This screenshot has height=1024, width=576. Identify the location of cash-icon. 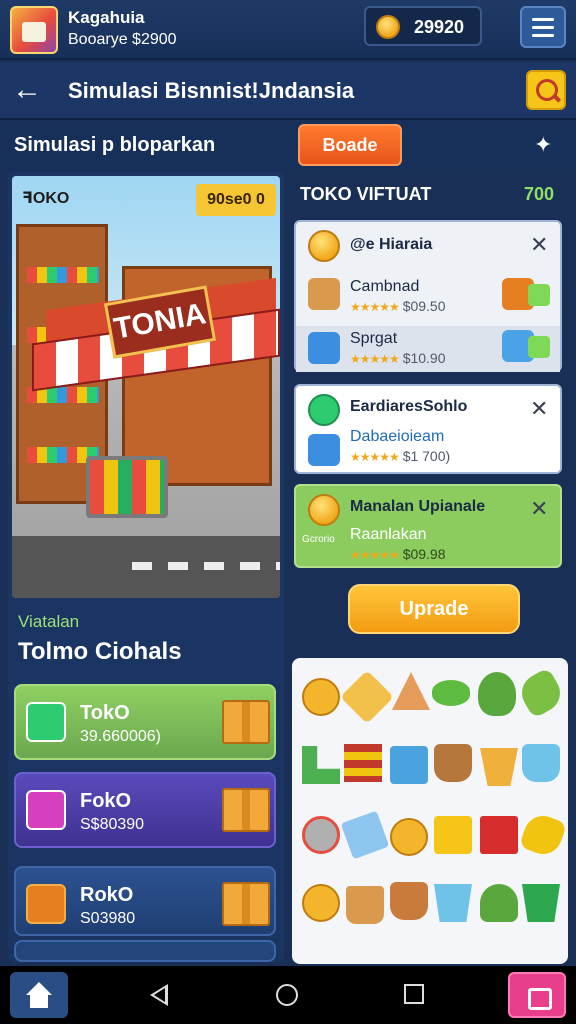
(46, 722).